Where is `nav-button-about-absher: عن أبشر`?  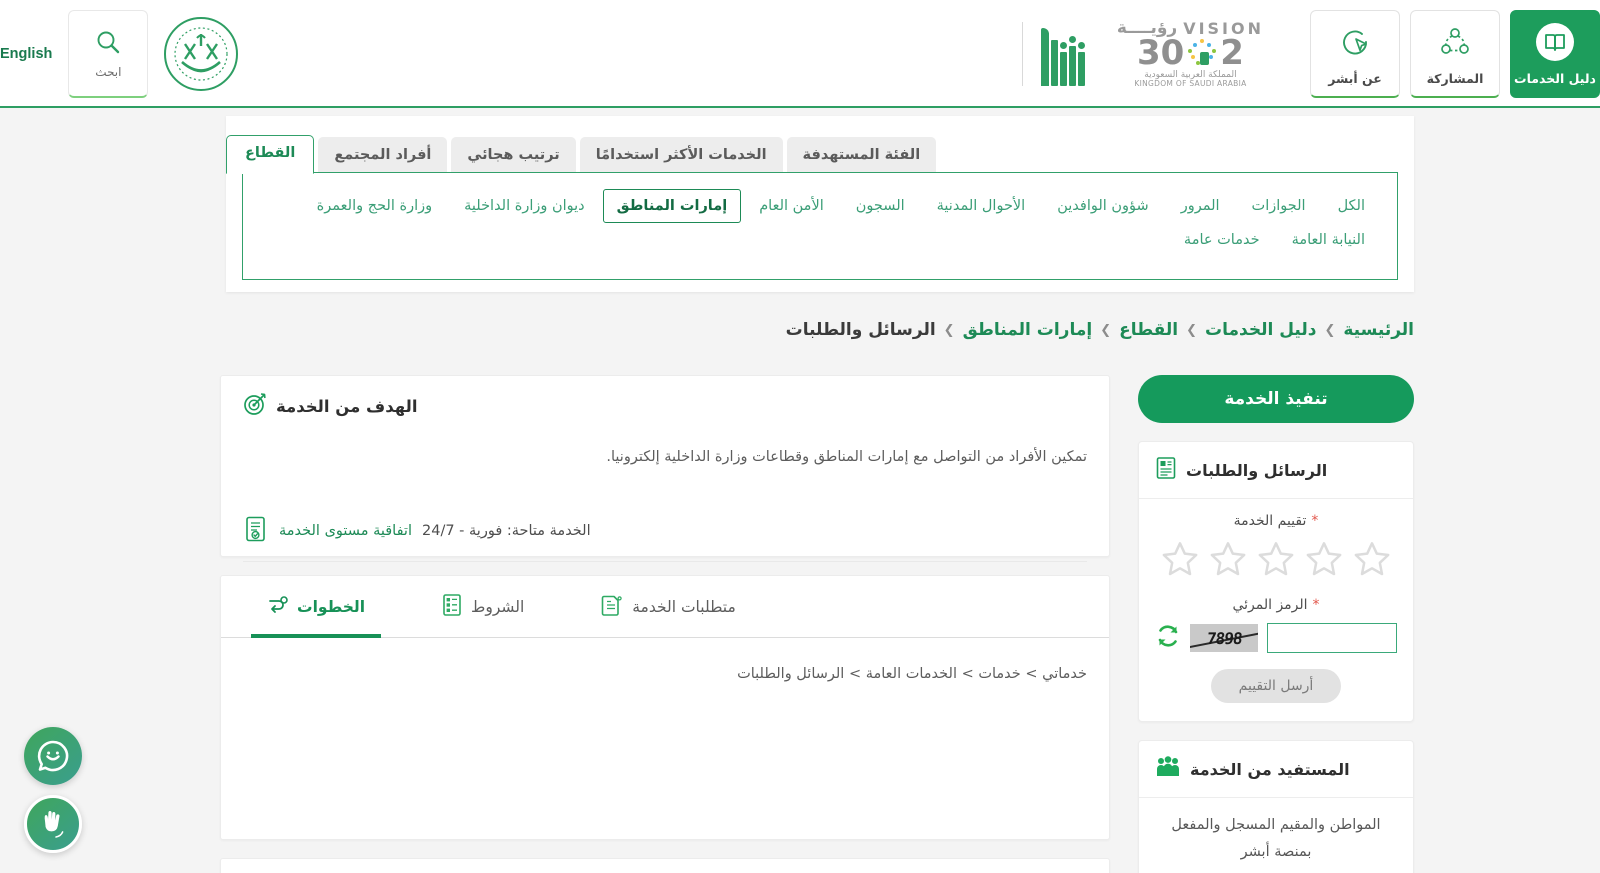 nav-button-about-absher: عن أبشر is located at coordinates (1355, 54).